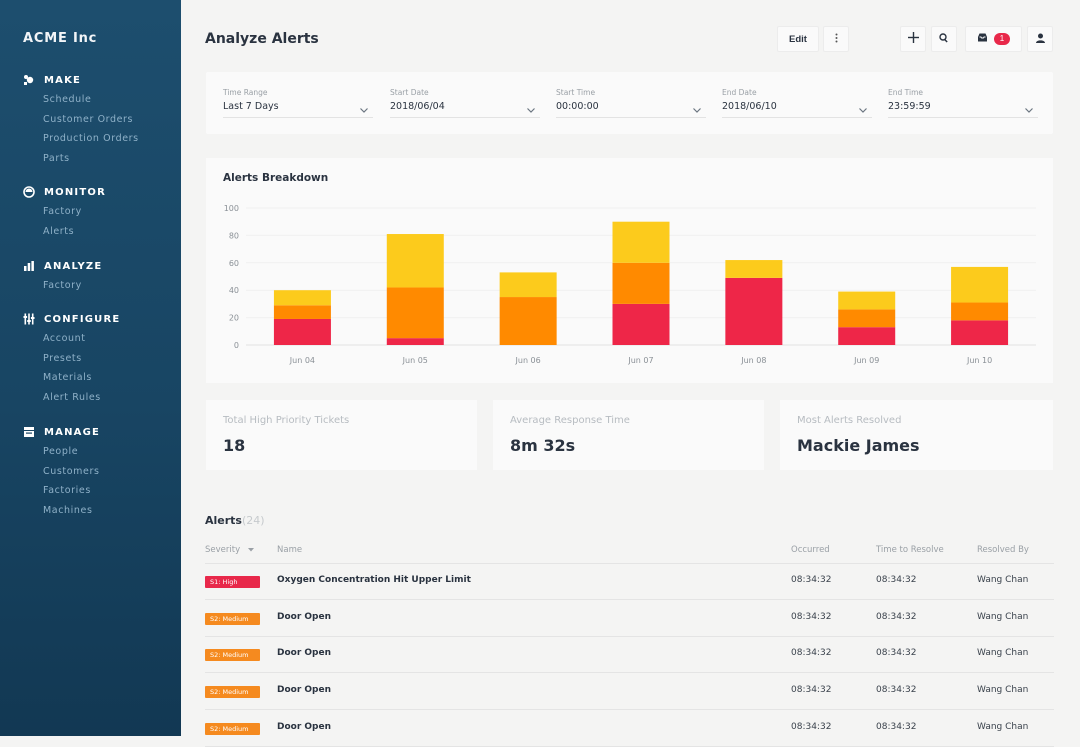 The height and width of the screenshot is (747, 1080). Describe the element at coordinates (302, 360) in the screenshot. I see `x-tick-label: Jun 04` at that location.